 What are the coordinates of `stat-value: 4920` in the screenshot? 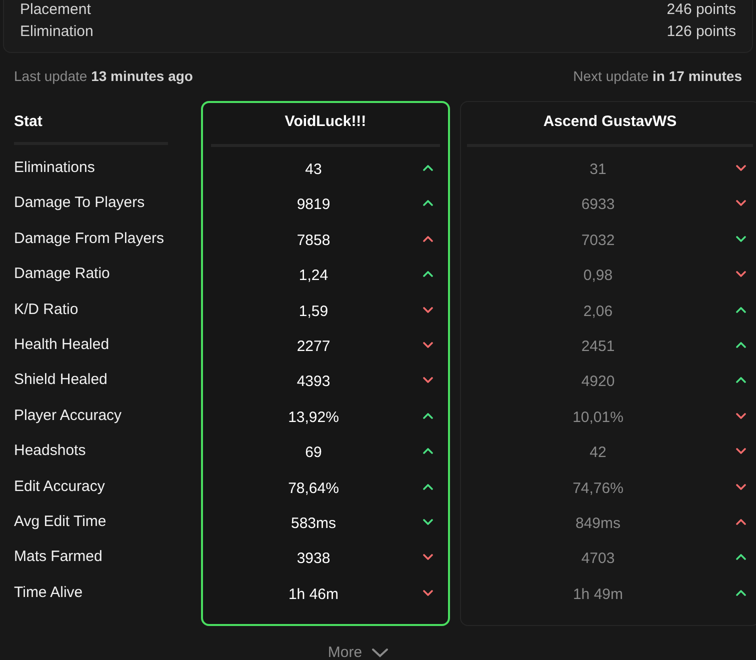 It's located at (598, 382).